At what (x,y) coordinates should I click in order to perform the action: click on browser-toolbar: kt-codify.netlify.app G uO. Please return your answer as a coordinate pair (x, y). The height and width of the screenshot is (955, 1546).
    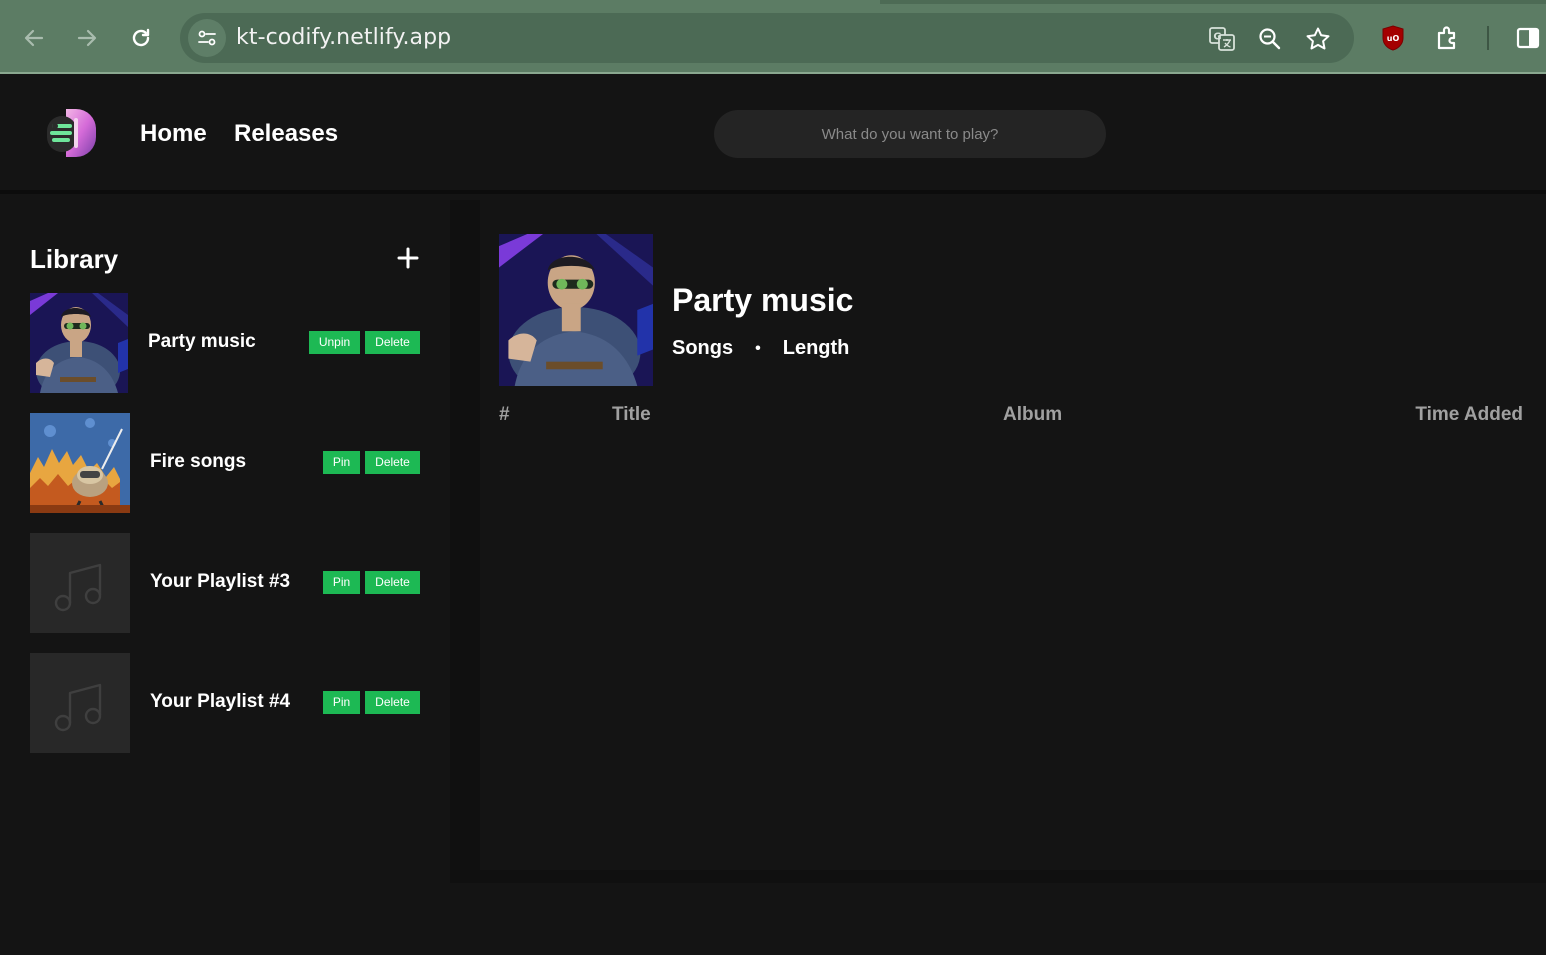
    Looking at the image, I should click on (773, 37).